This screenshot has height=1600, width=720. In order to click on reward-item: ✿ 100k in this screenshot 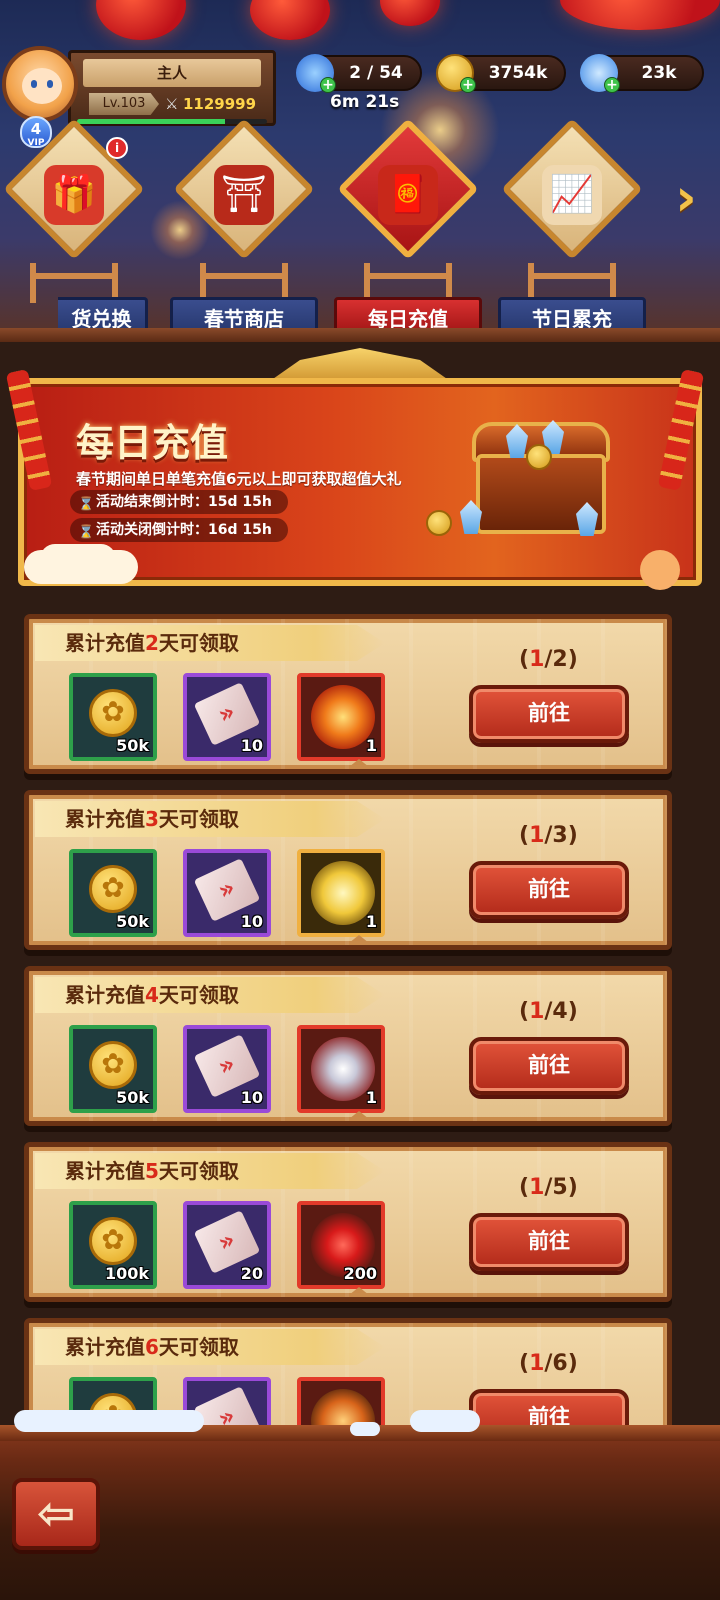, I will do `click(113, 1245)`.